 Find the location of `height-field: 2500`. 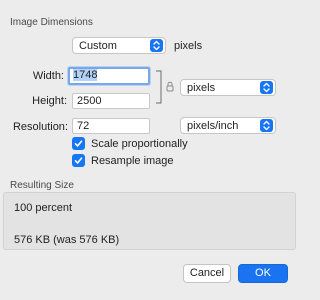

height-field: 2500 is located at coordinates (111, 101).